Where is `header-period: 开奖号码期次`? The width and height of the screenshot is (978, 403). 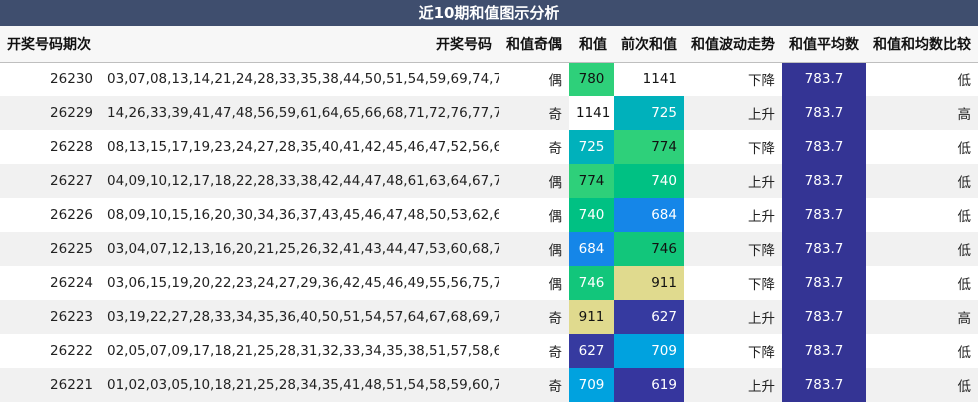 header-period: 开奖号码期次 is located at coordinates (50, 44).